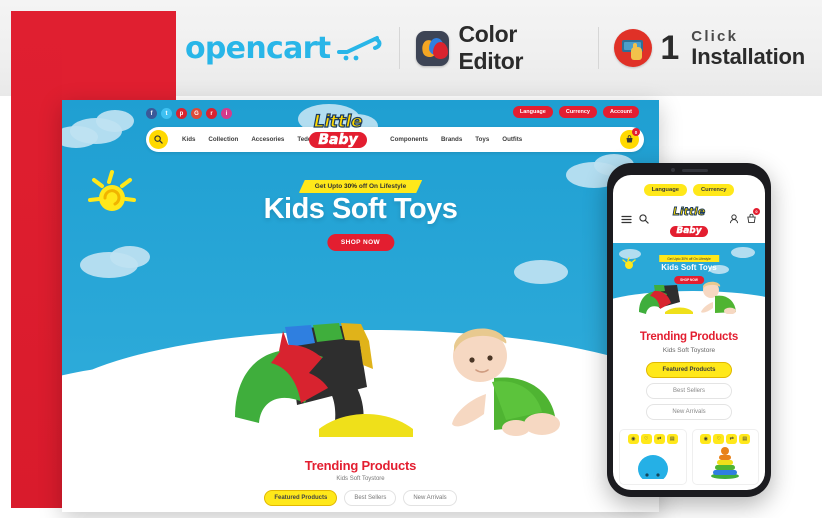  Describe the element at coordinates (223, 139) in the screenshot. I see `nav-item-collection: Collection` at that location.